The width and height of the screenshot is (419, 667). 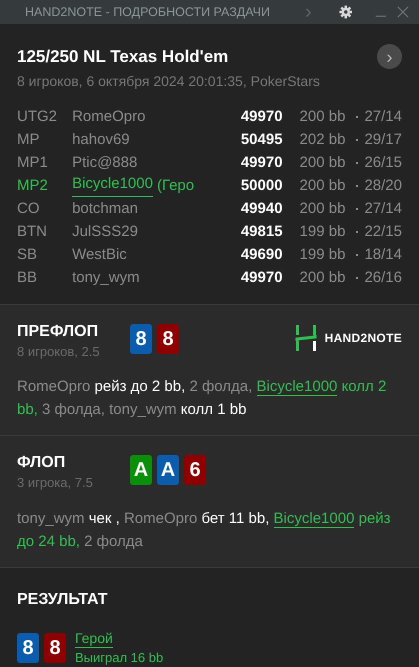 What do you see at coordinates (175, 186) in the screenshot?
I see `hero-label: (Геро` at bounding box center [175, 186].